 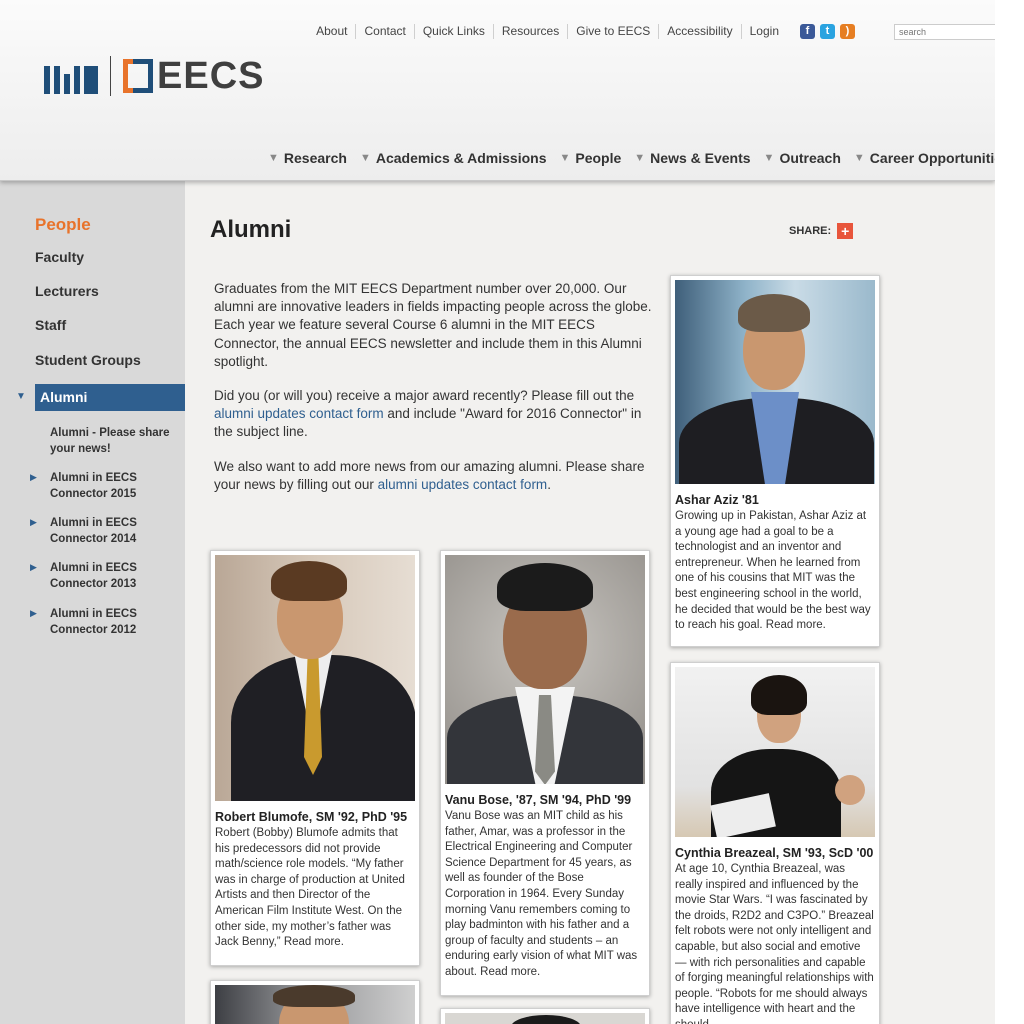 I want to click on sidebar-item-faculty: Faculty, so click(x=59, y=257).